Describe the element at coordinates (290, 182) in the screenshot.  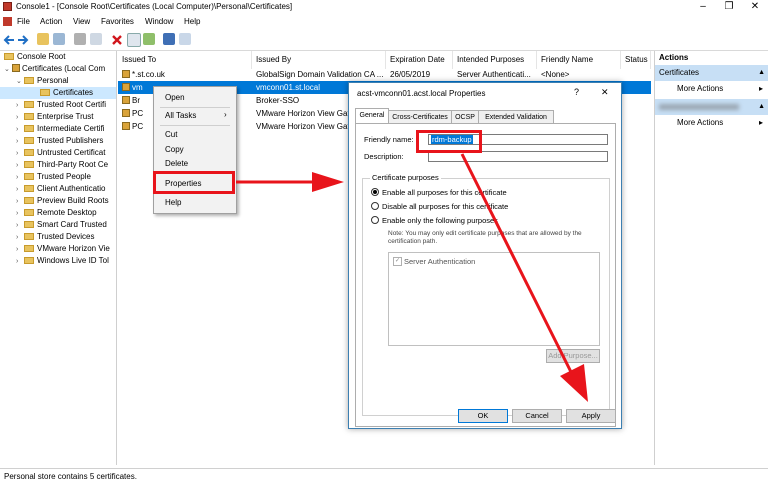
I see `arrow-to-dialog` at that location.